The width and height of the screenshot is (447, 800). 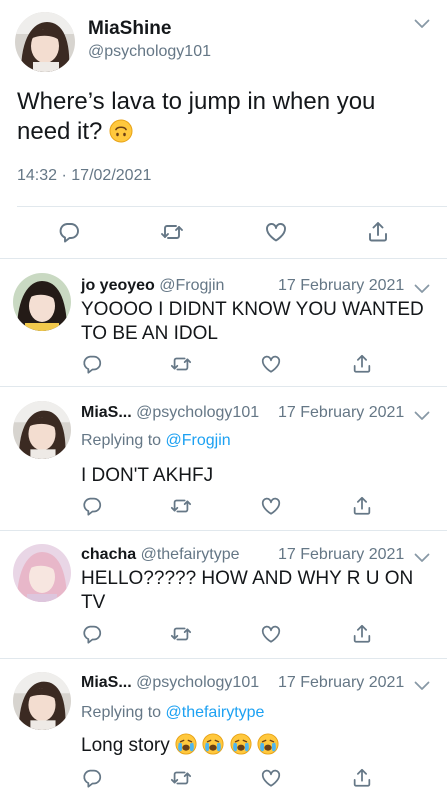 What do you see at coordinates (215, 712) in the screenshot?
I see `replying-to-link: @thefairytype` at bounding box center [215, 712].